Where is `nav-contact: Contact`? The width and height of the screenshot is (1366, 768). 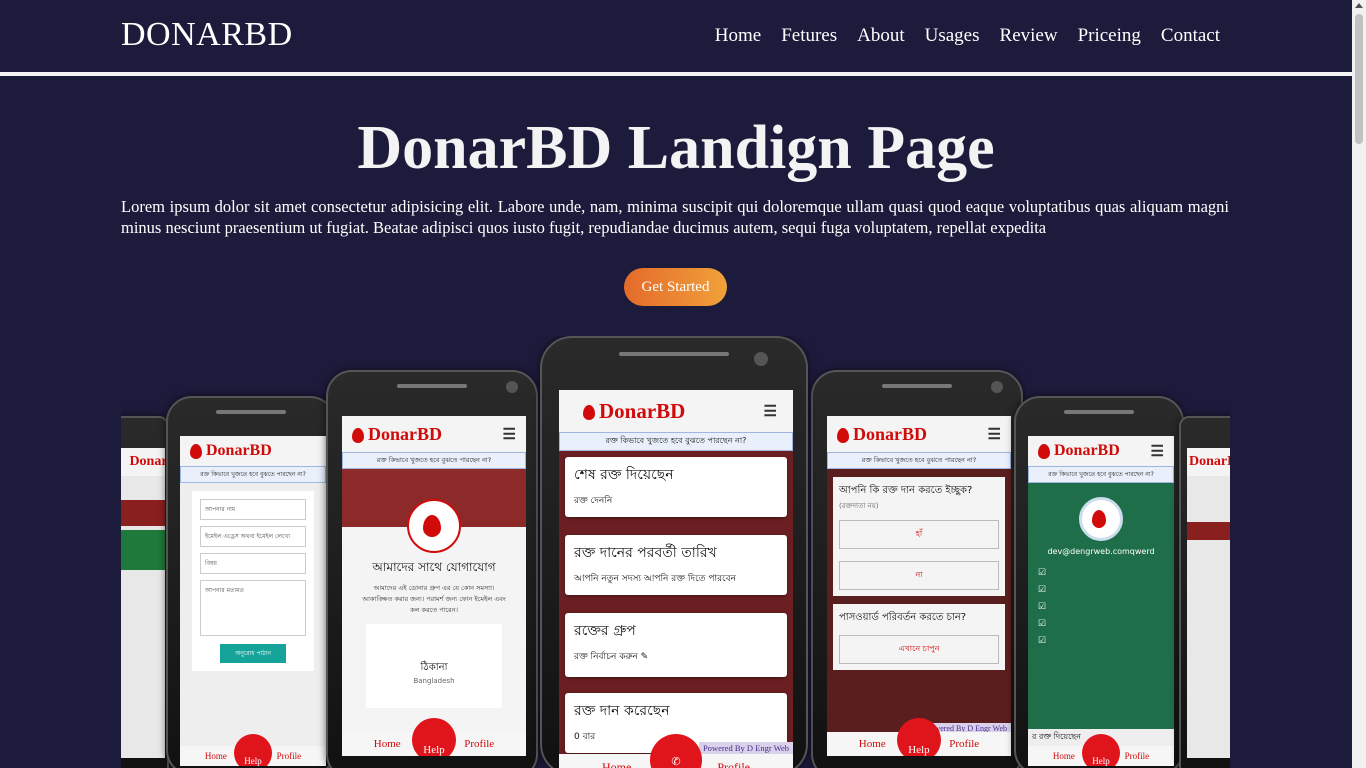 nav-contact: Contact is located at coordinates (1190, 36).